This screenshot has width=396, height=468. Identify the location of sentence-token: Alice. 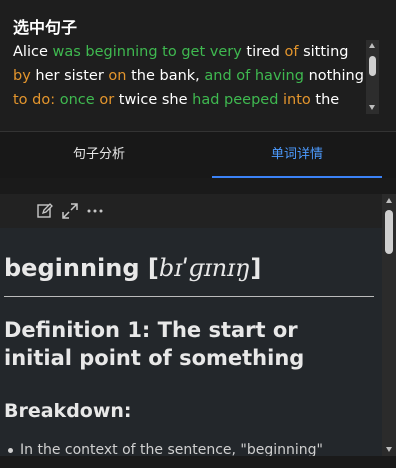
(32, 52).